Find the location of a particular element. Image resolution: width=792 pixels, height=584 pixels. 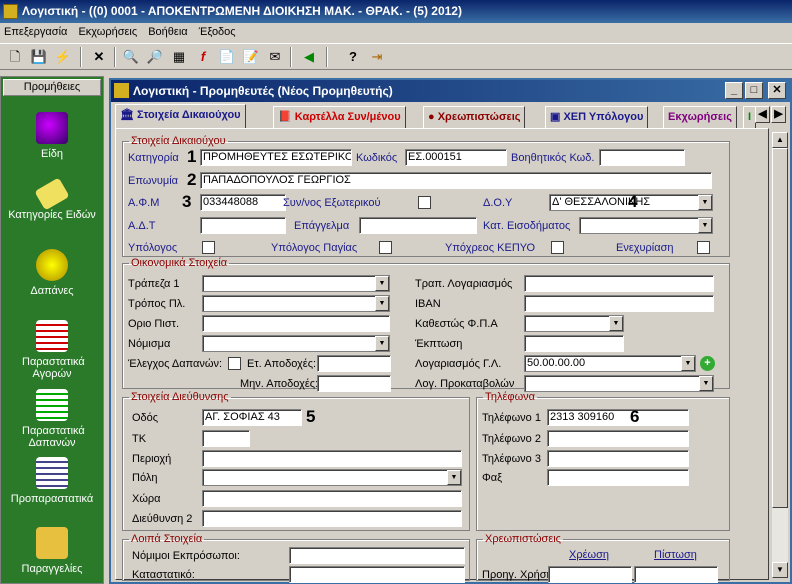

edit-doc-icon: 📝 is located at coordinates (251, 57).